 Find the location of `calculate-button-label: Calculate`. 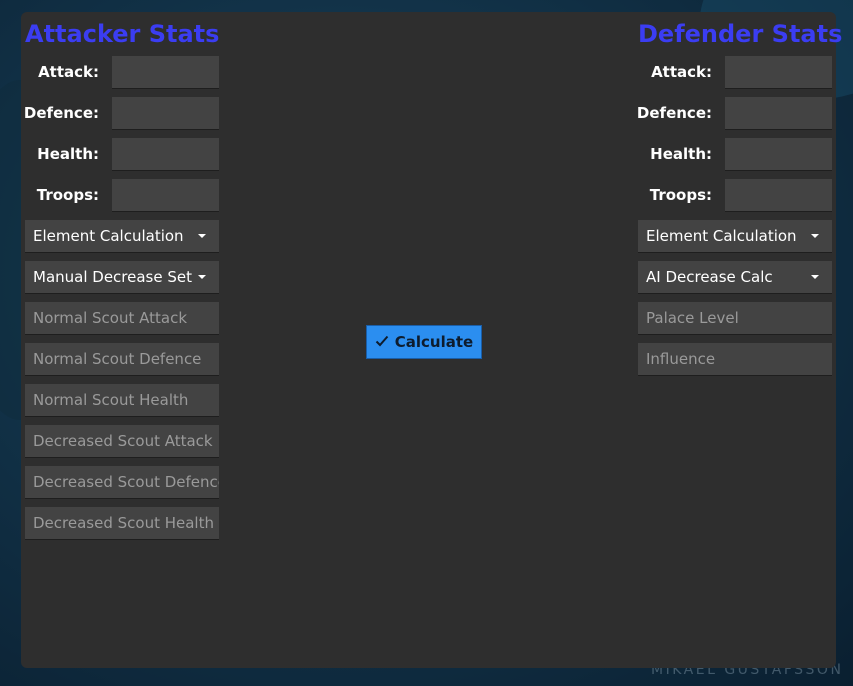

calculate-button-label: Calculate is located at coordinates (434, 342).